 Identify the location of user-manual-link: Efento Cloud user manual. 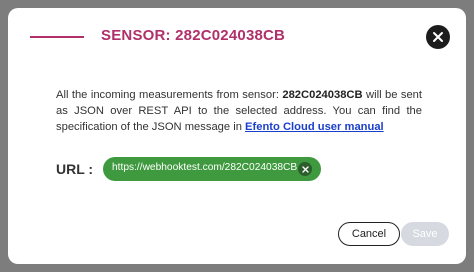
(314, 127).